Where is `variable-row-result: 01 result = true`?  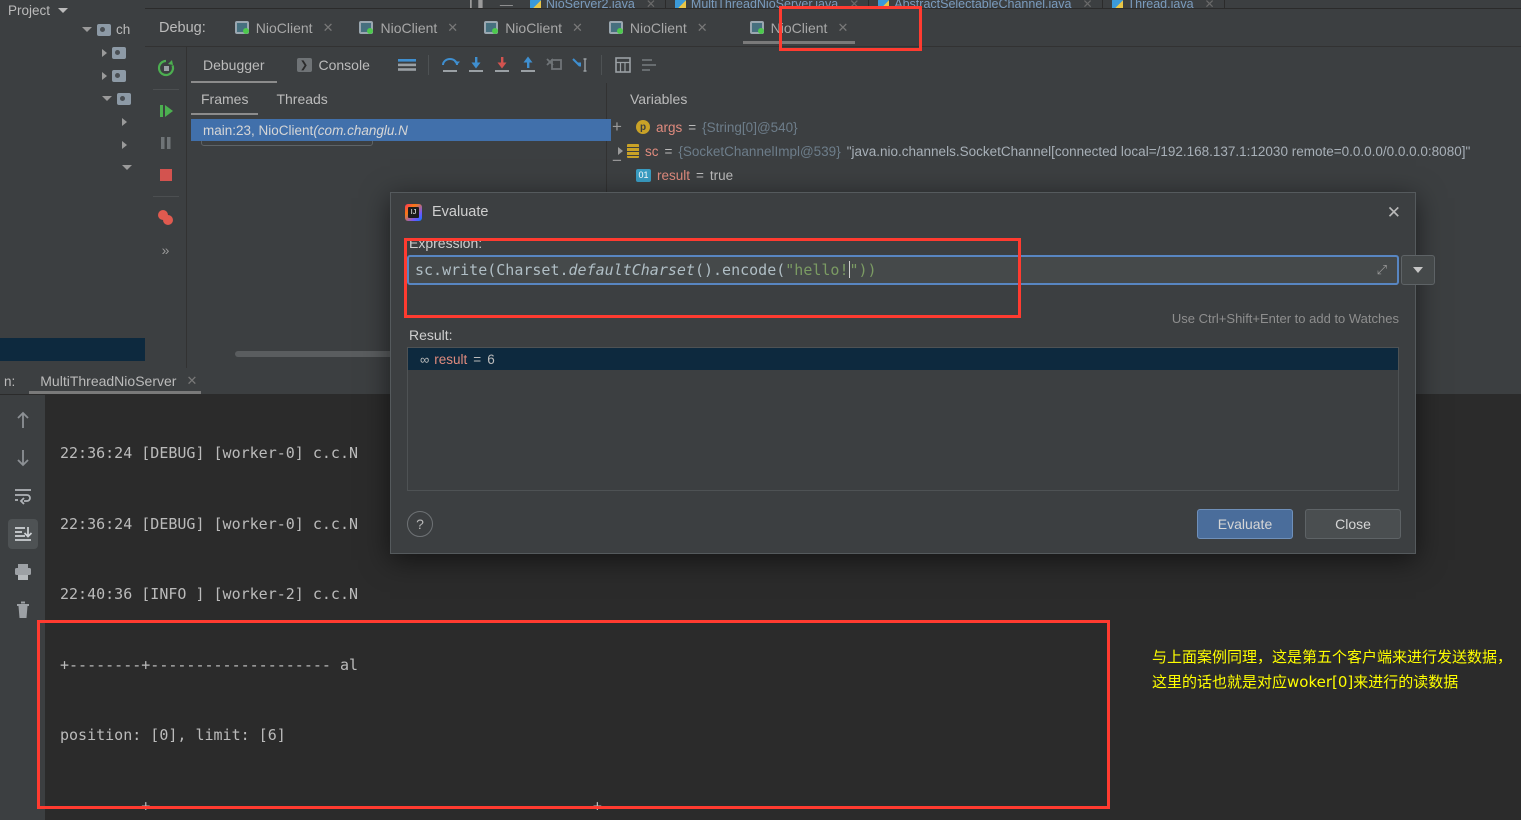
variable-row-result: 01 result = true is located at coordinates (1064, 175).